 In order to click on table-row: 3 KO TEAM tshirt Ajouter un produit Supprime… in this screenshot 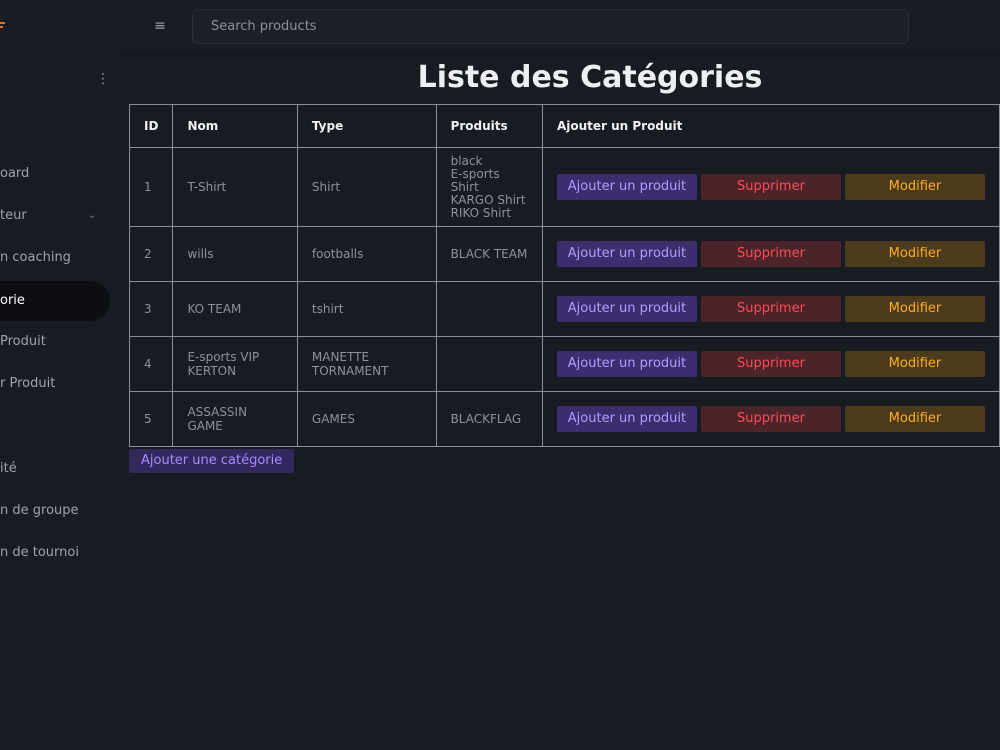, I will do `click(564, 309)`.